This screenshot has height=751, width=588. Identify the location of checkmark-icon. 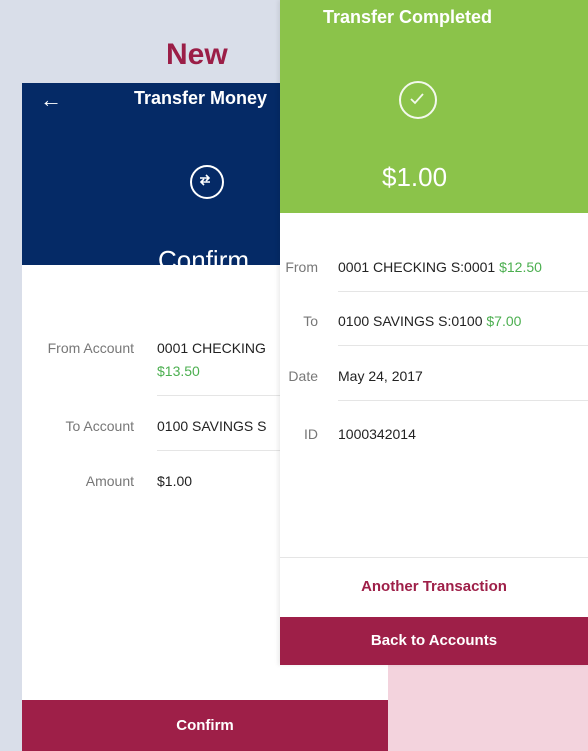
(418, 100).